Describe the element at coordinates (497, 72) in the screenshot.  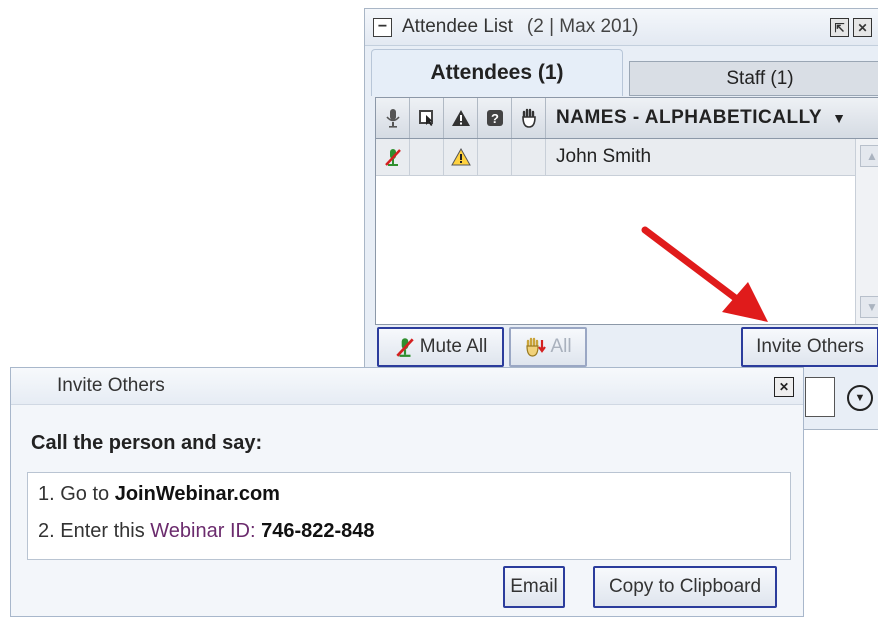
I see `tab-attendees: Attendees (1)` at that location.